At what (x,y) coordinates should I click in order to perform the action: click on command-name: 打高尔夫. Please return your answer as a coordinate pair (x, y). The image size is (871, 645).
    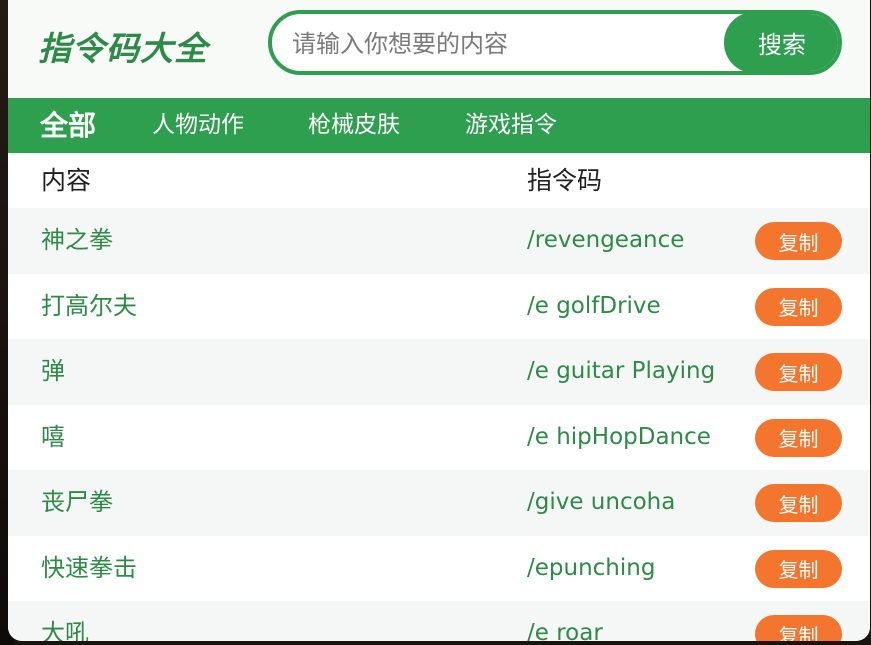
    Looking at the image, I should click on (89, 305).